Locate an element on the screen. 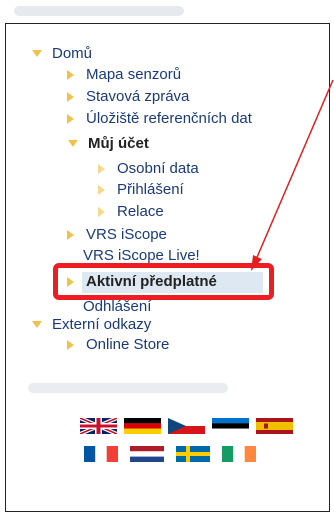 The image size is (334, 516). menu-item-personal-data: Osobní data is located at coordinates (148, 168).